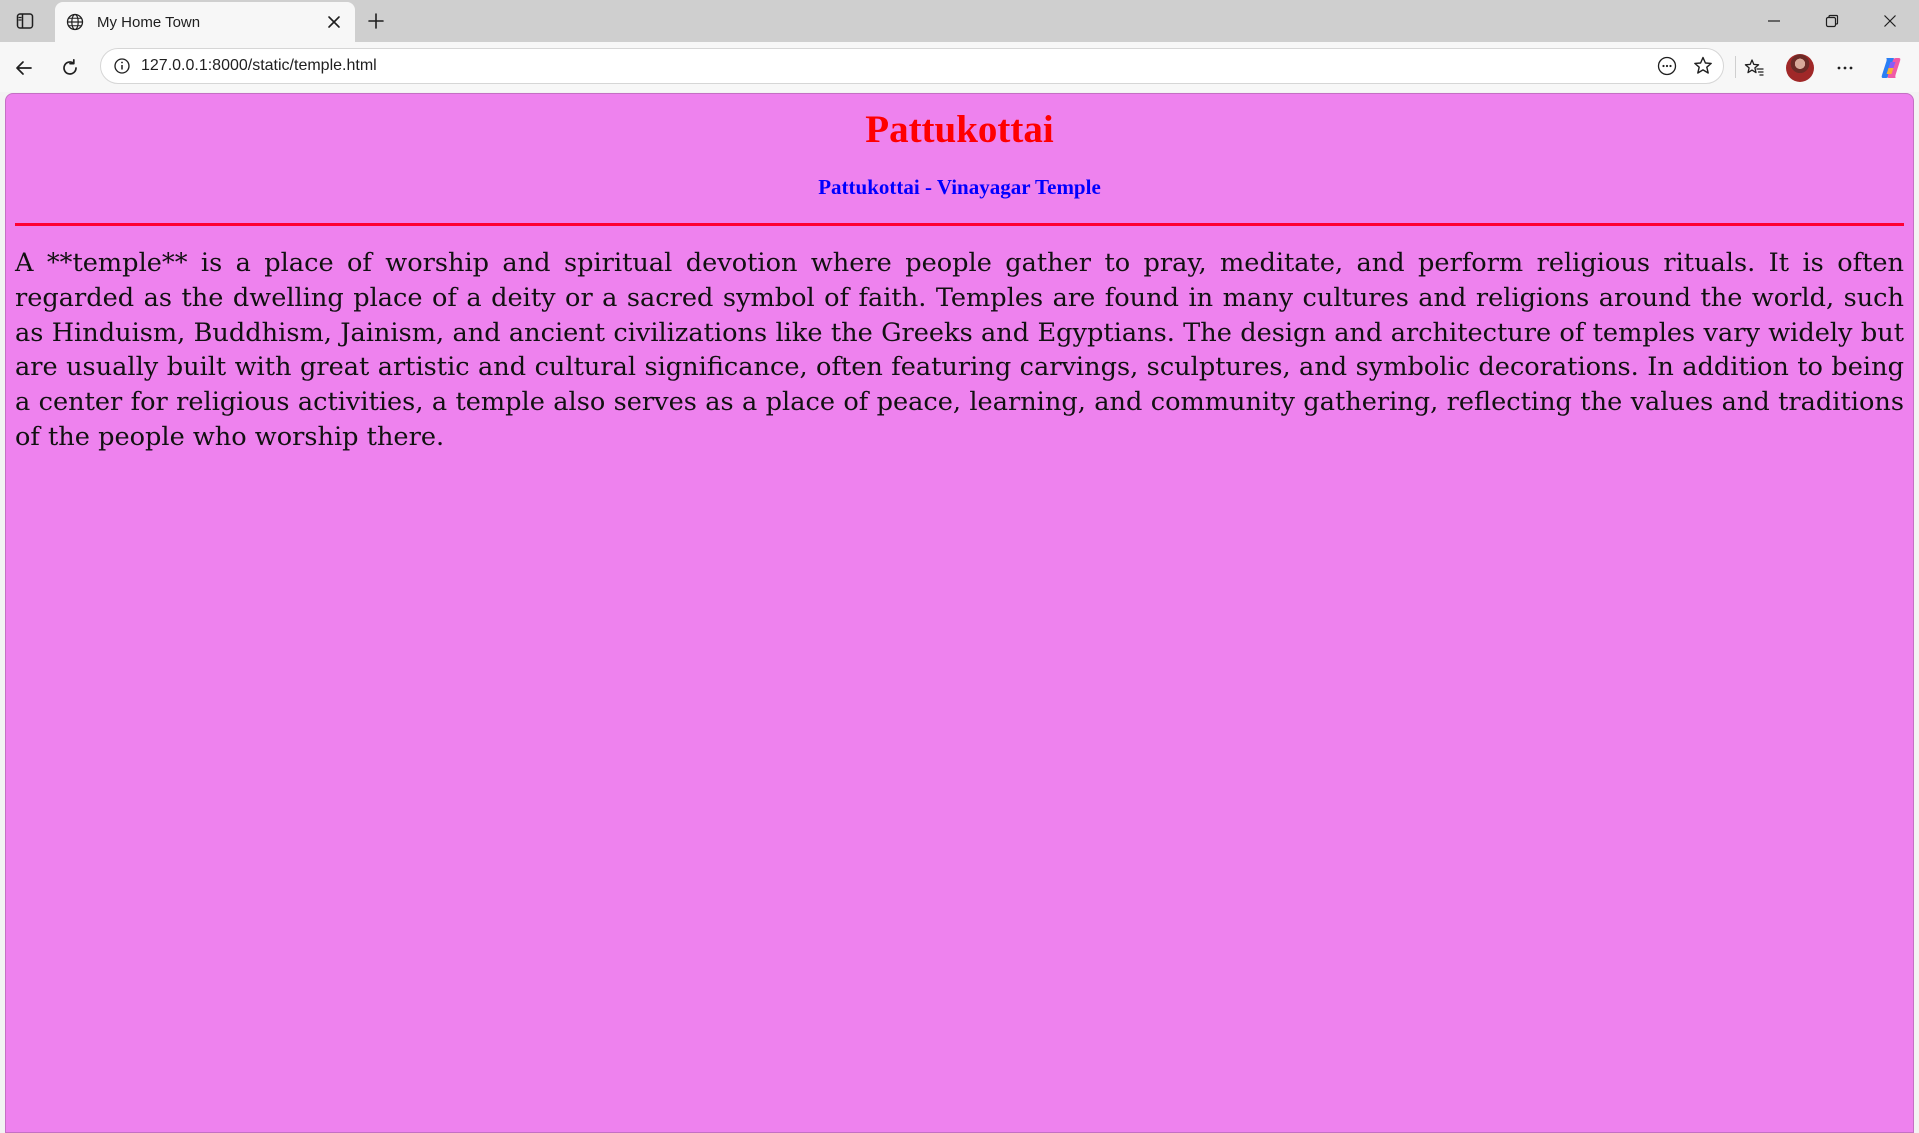 The width and height of the screenshot is (1919, 1133). I want to click on address-bar: 127.0.0.1:8000/static/temple.html, so click(912, 66).